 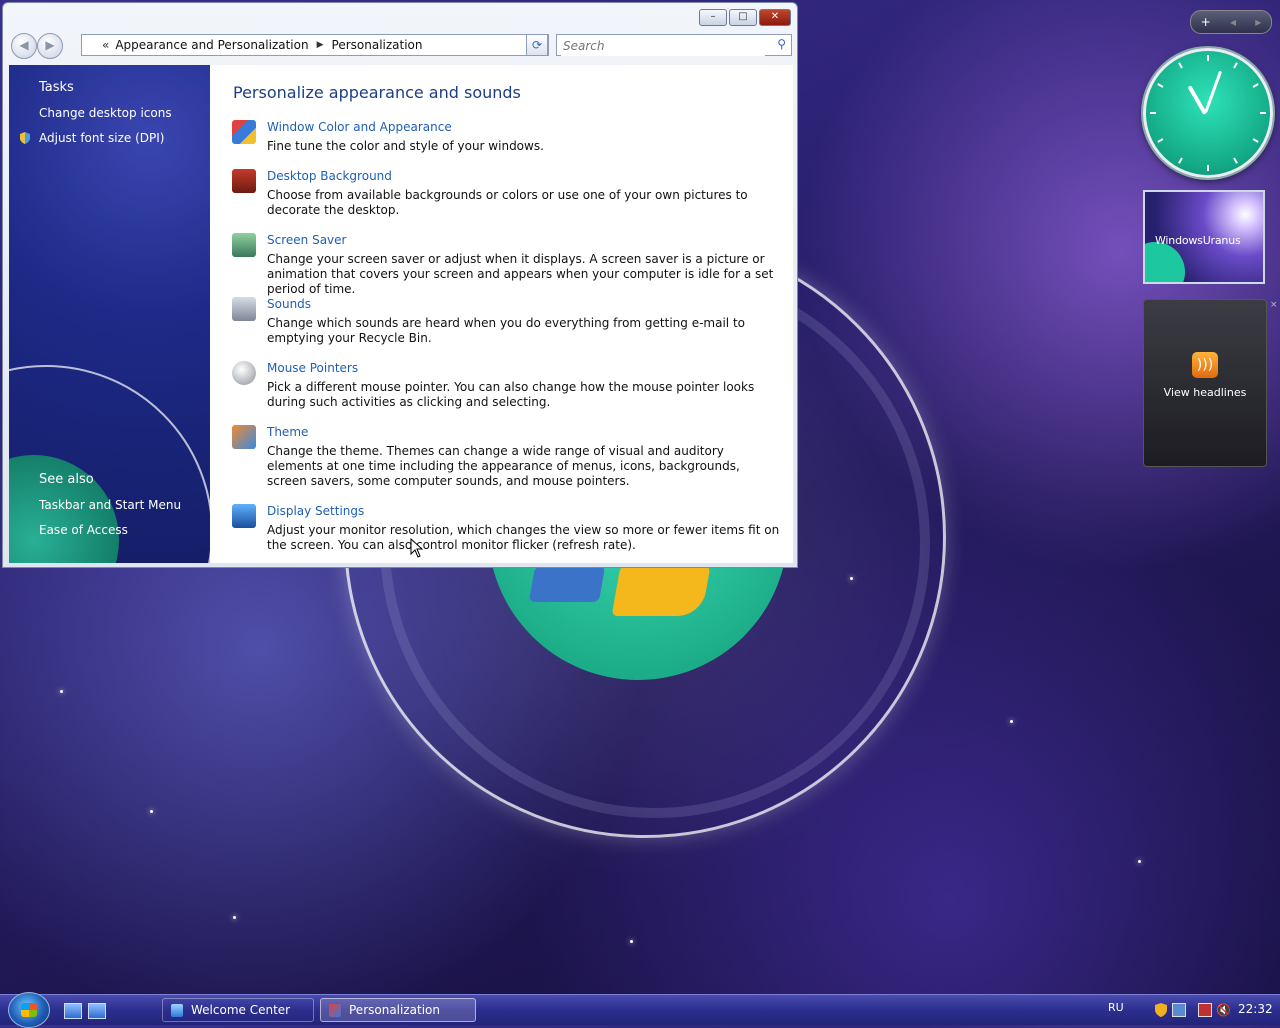 What do you see at coordinates (83, 530) in the screenshot?
I see `link-ease-of-access: Ease of Access` at bounding box center [83, 530].